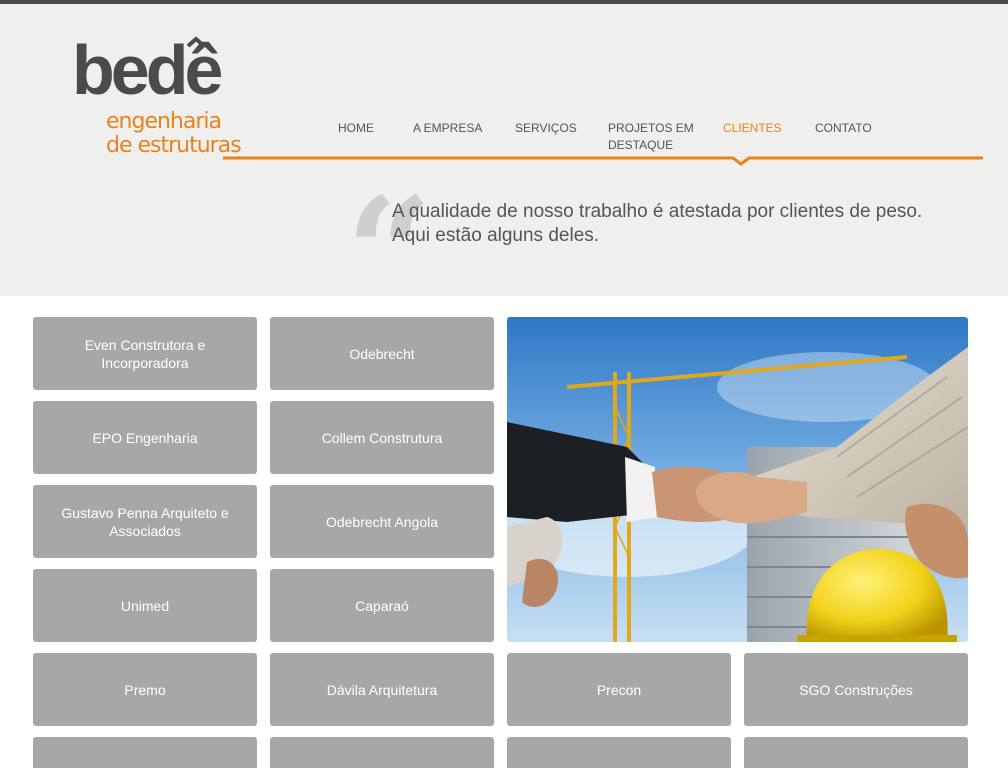 This screenshot has width=1008, height=768. I want to click on client-tile: Even Construtora e Incorporadora, so click(145, 353).